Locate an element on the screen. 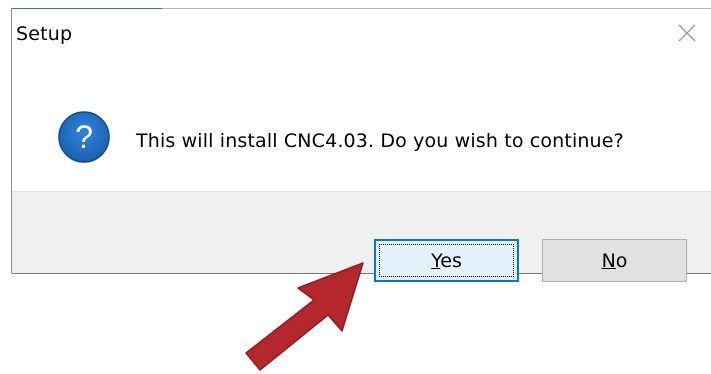 The height and width of the screenshot is (374, 711). title-bar: Setup is located at coordinates (361, 33).